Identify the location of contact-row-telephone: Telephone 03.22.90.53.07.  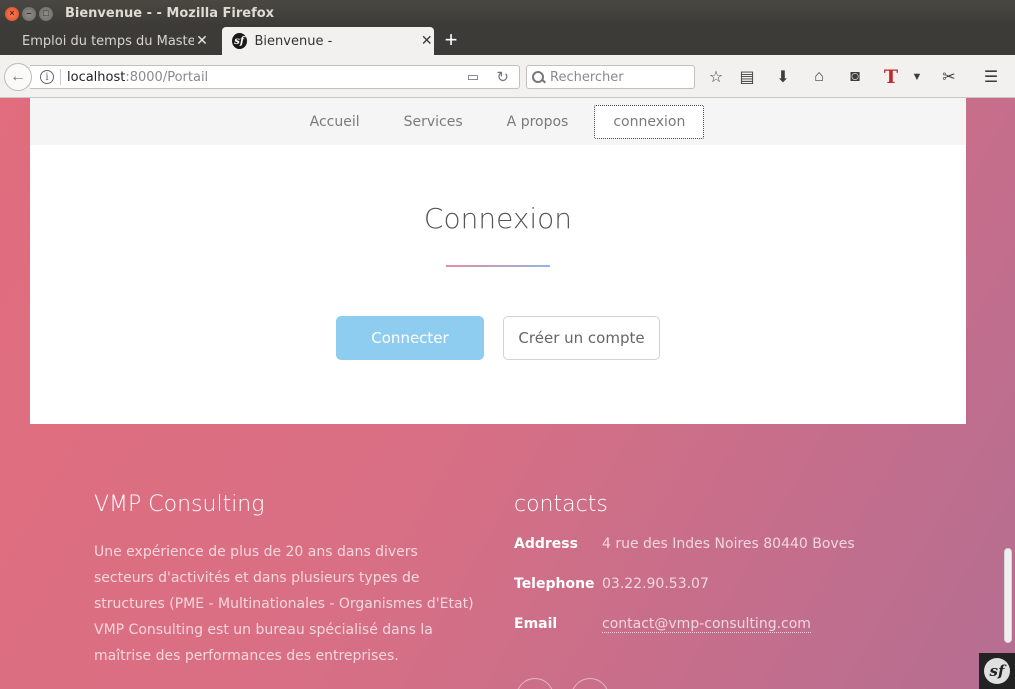
(714, 584).